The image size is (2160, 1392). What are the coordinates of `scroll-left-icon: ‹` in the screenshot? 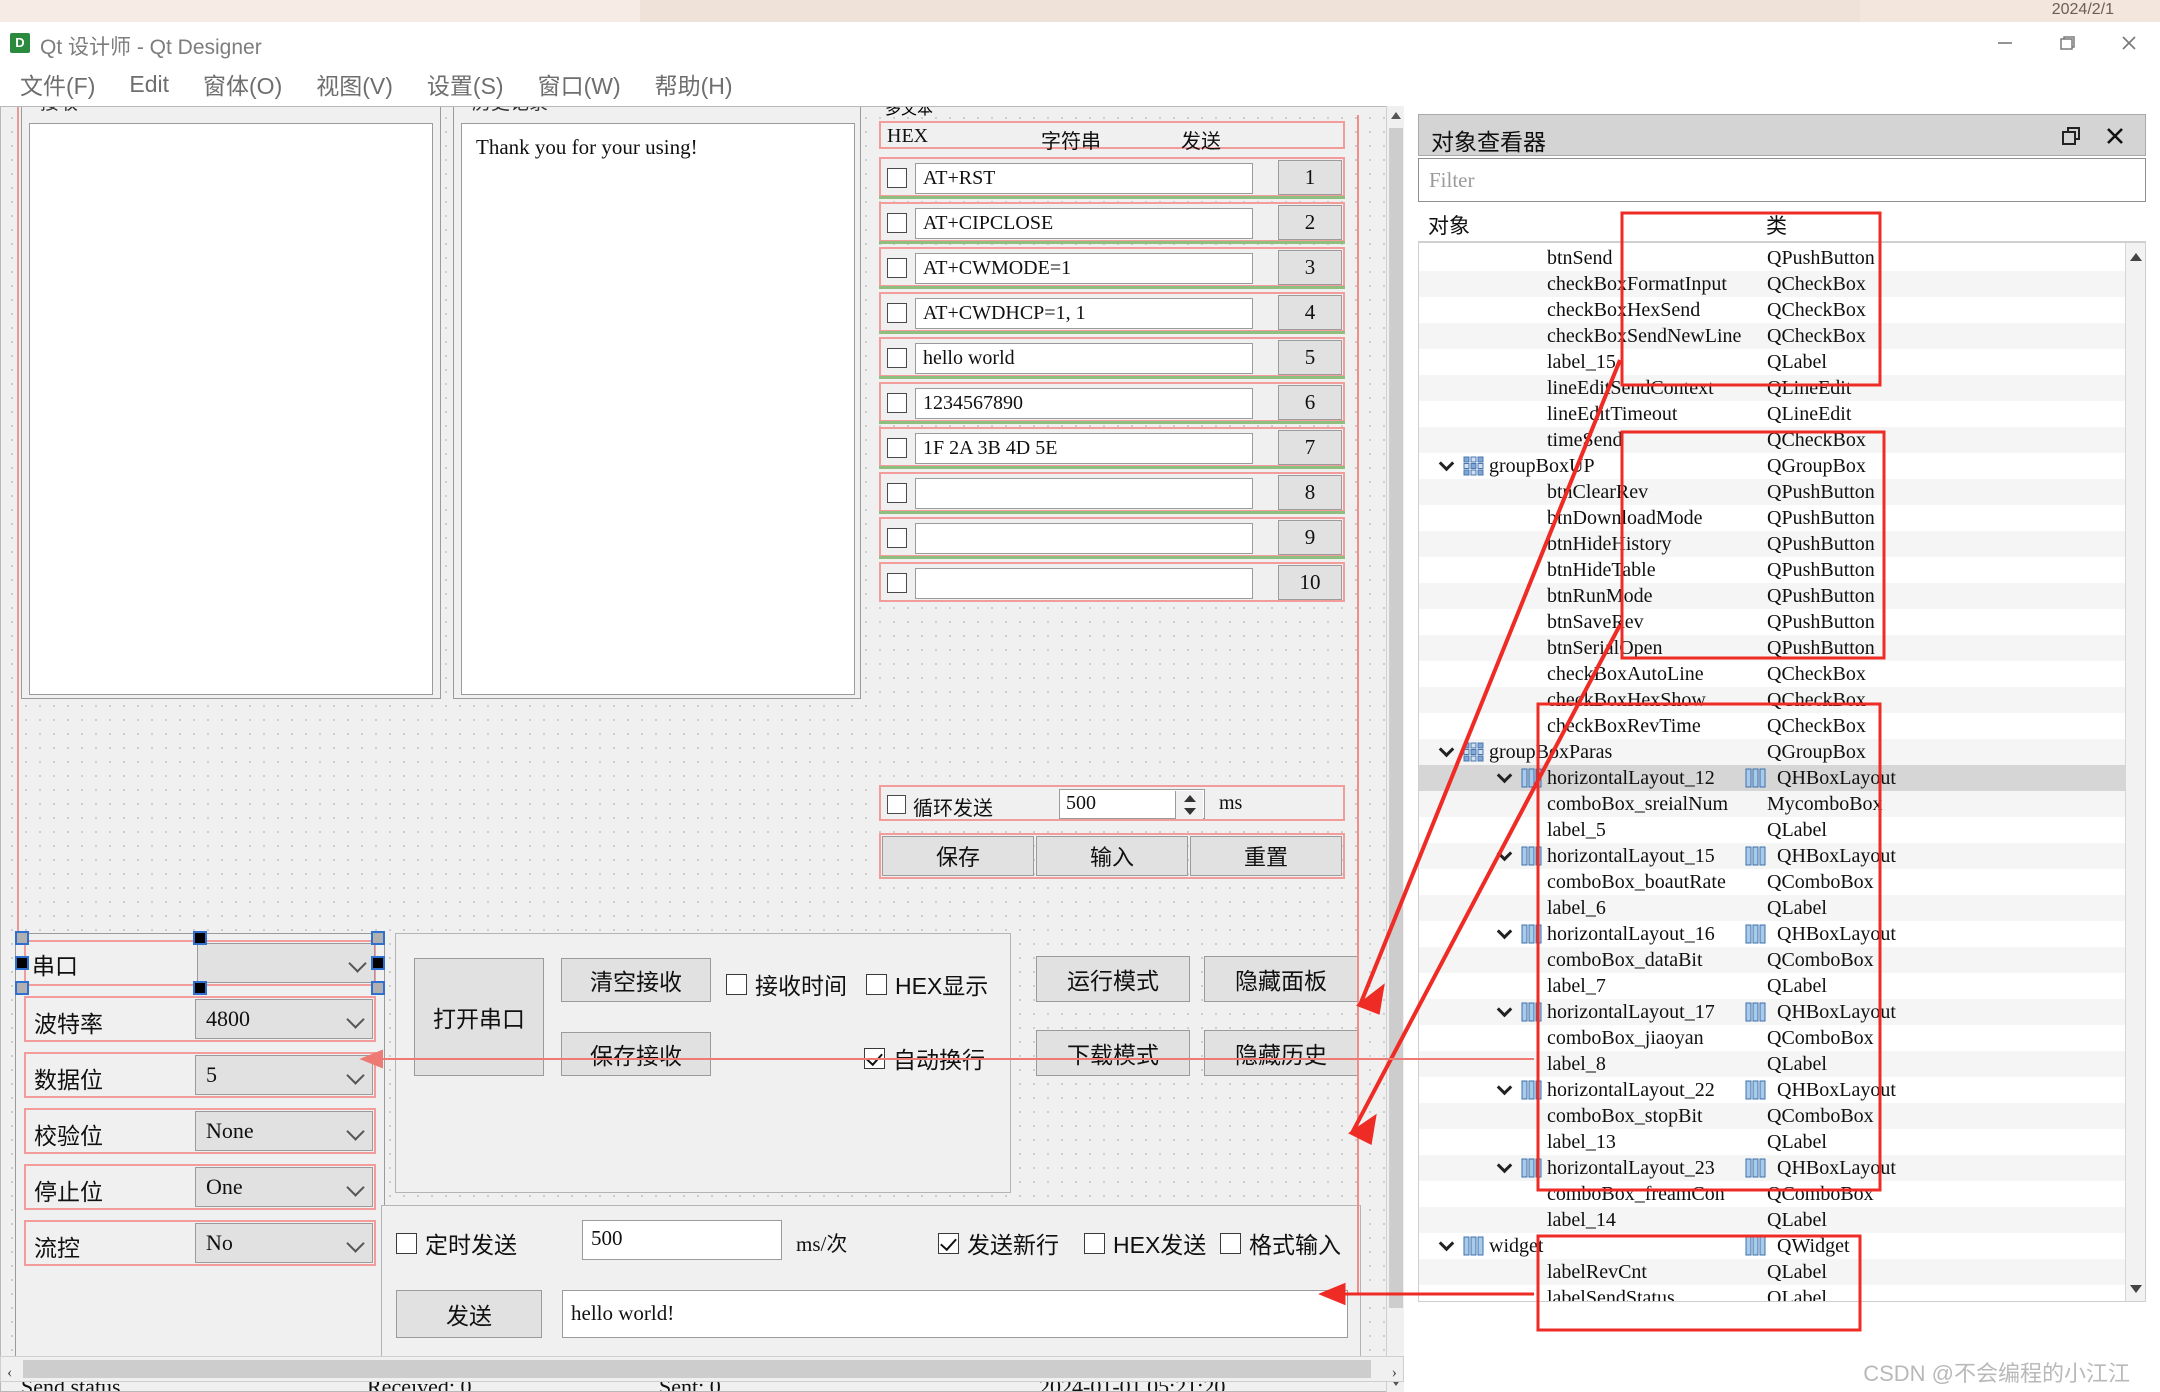 It's located at (9, 1373).